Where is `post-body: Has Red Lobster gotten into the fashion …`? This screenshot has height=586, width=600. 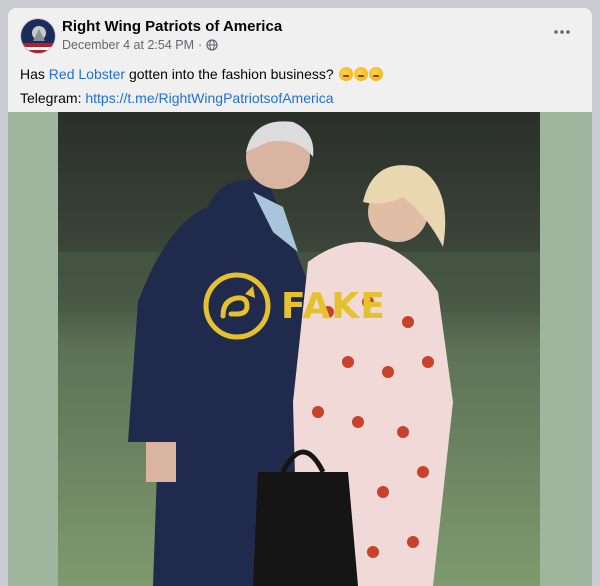 post-body: Has Red Lobster gotten into the fashion … is located at coordinates (300, 86).